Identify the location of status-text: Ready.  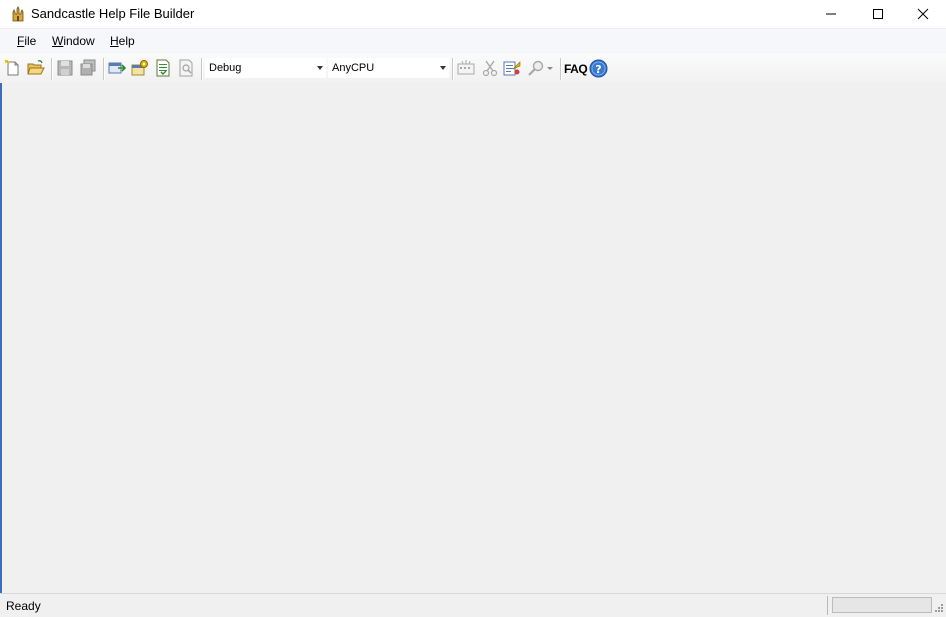
(23, 606).